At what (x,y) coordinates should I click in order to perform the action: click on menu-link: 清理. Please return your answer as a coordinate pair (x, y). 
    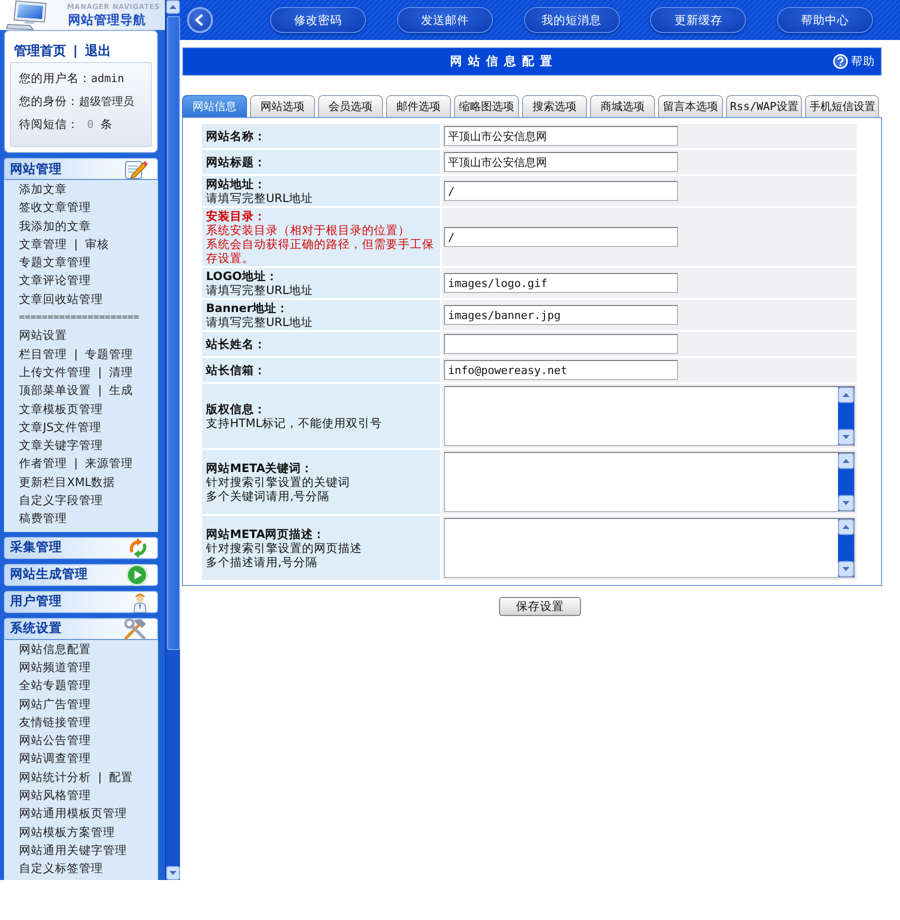
    Looking at the image, I should click on (120, 372).